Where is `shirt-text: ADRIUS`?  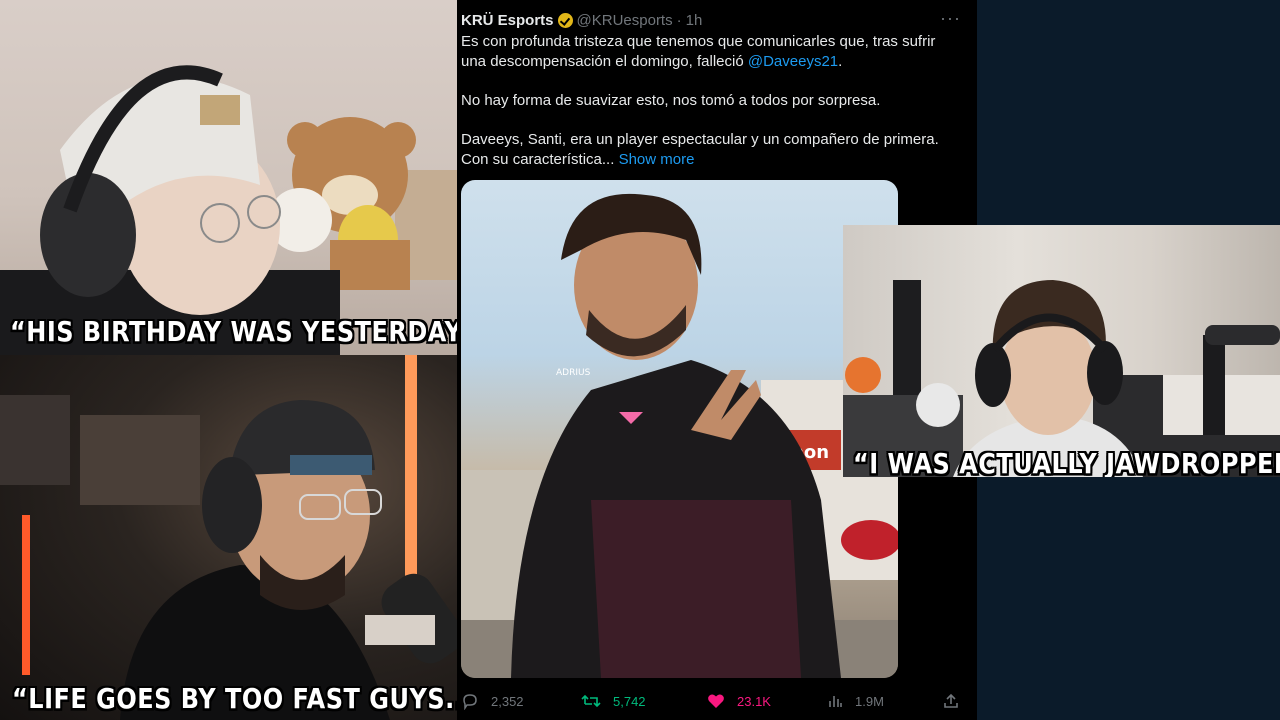
shirt-text: ADRIUS is located at coordinates (573, 373).